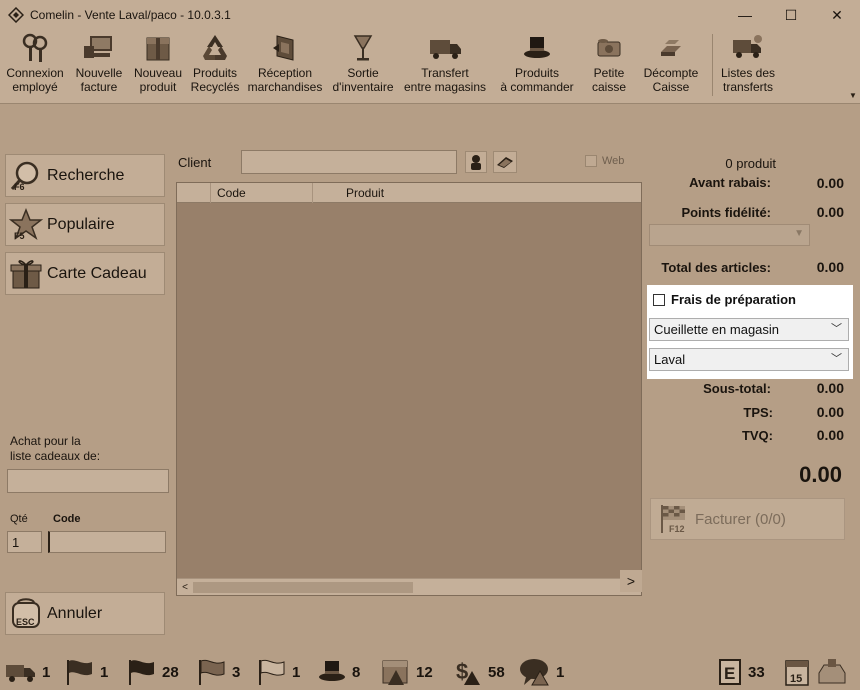  I want to click on scroll-right-icon: >, so click(631, 581).